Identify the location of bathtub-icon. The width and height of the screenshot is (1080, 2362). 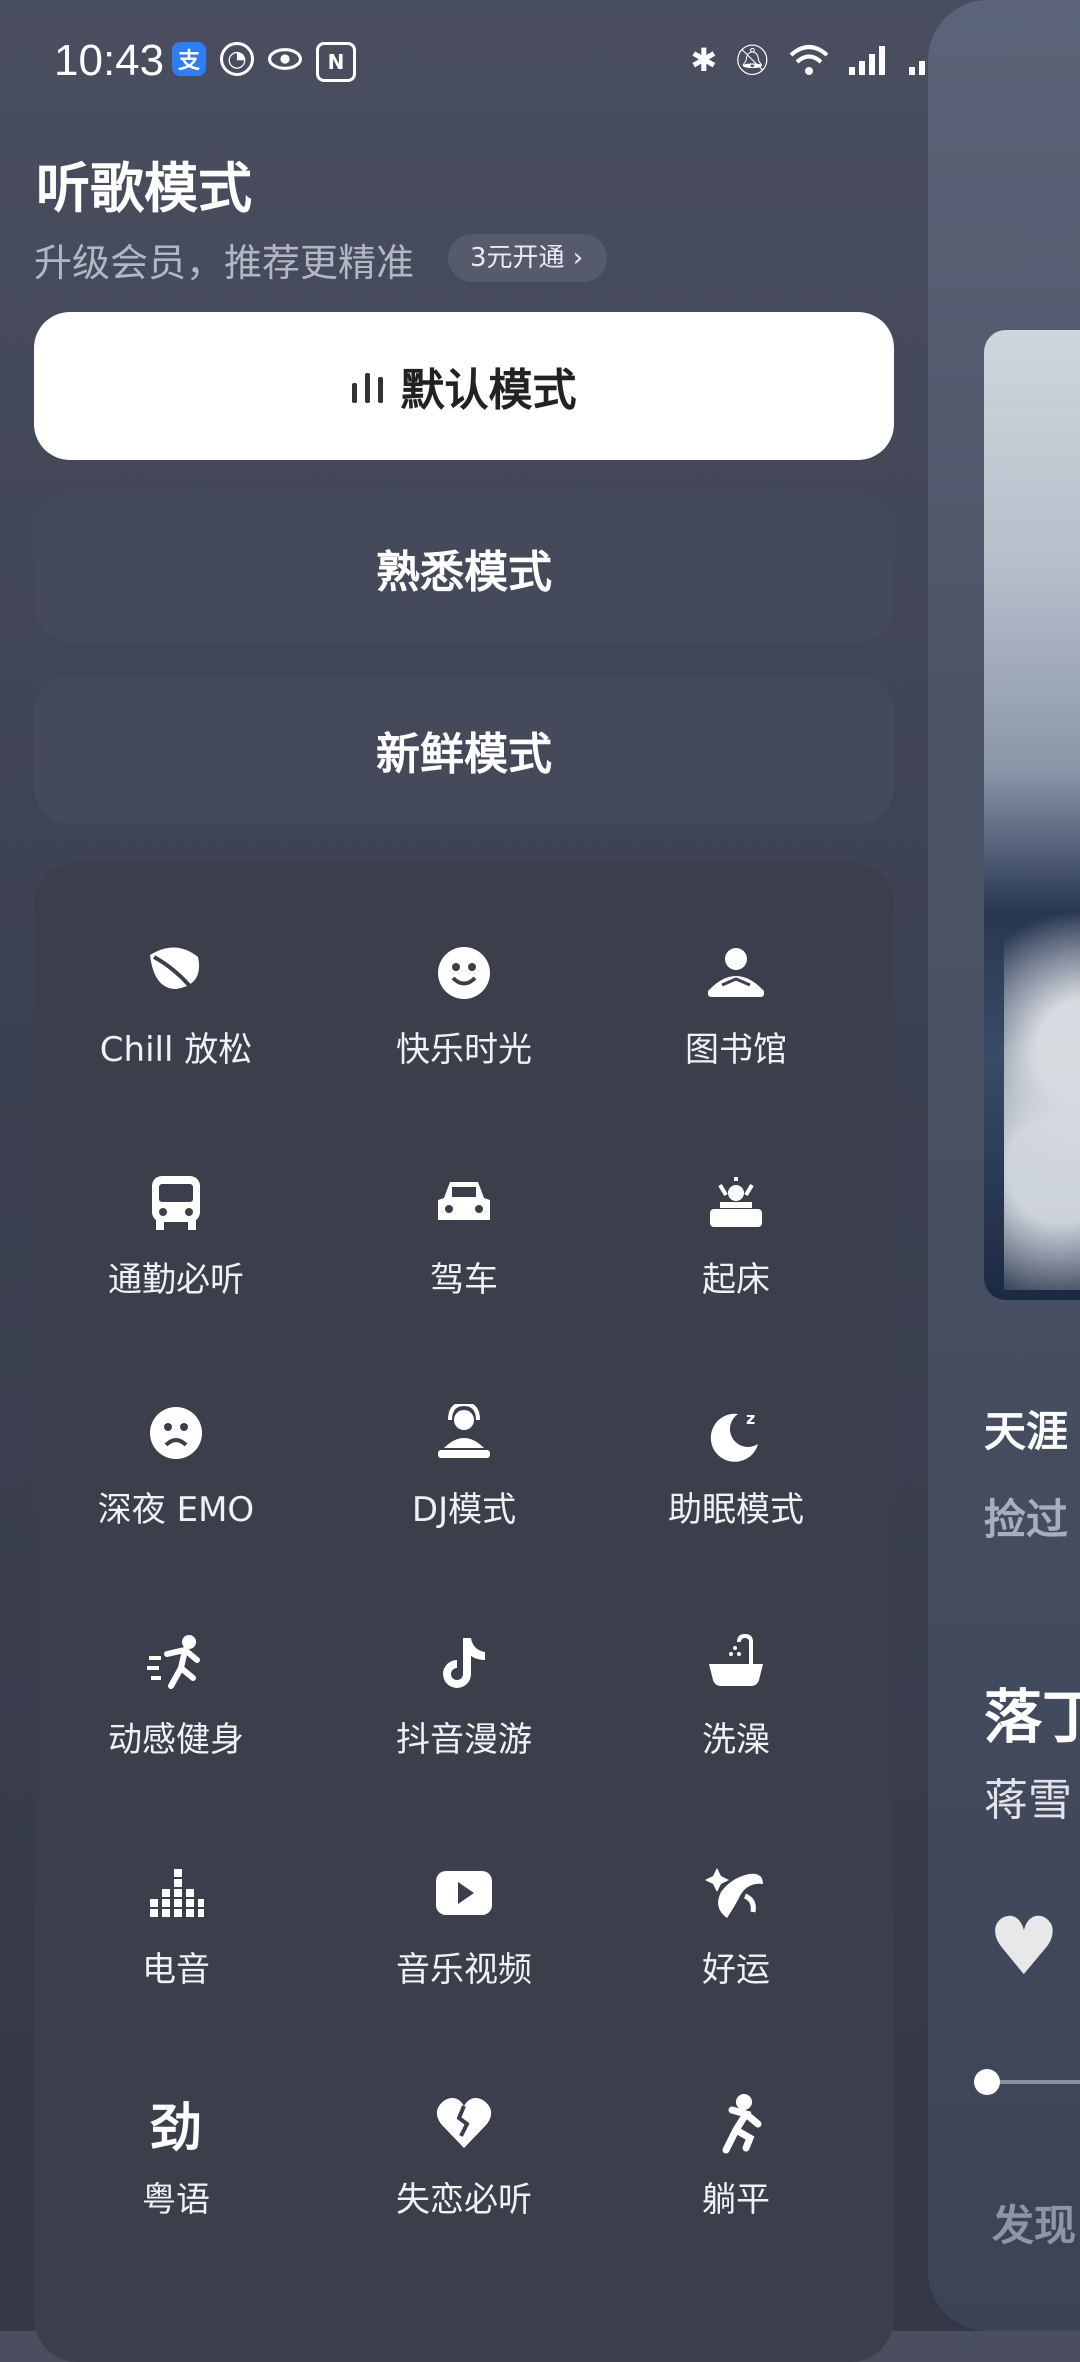
(736, 1663).